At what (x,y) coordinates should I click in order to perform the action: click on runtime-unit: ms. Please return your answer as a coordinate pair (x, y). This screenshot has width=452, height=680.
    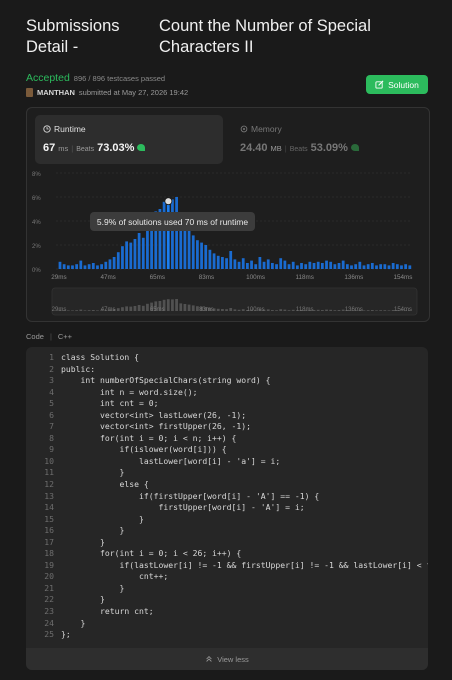
    Looking at the image, I should click on (63, 148).